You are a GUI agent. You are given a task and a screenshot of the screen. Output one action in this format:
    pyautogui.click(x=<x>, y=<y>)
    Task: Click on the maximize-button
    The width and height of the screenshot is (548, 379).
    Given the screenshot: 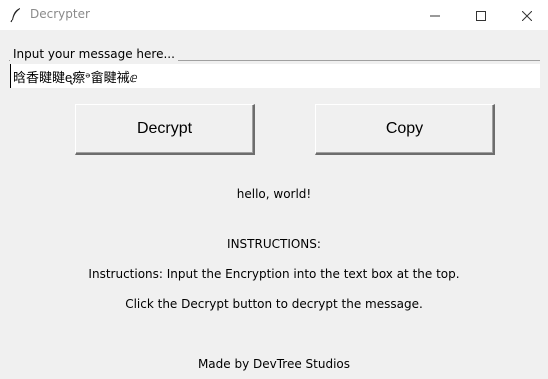 What is the action you would take?
    pyautogui.click(x=481, y=15)
    